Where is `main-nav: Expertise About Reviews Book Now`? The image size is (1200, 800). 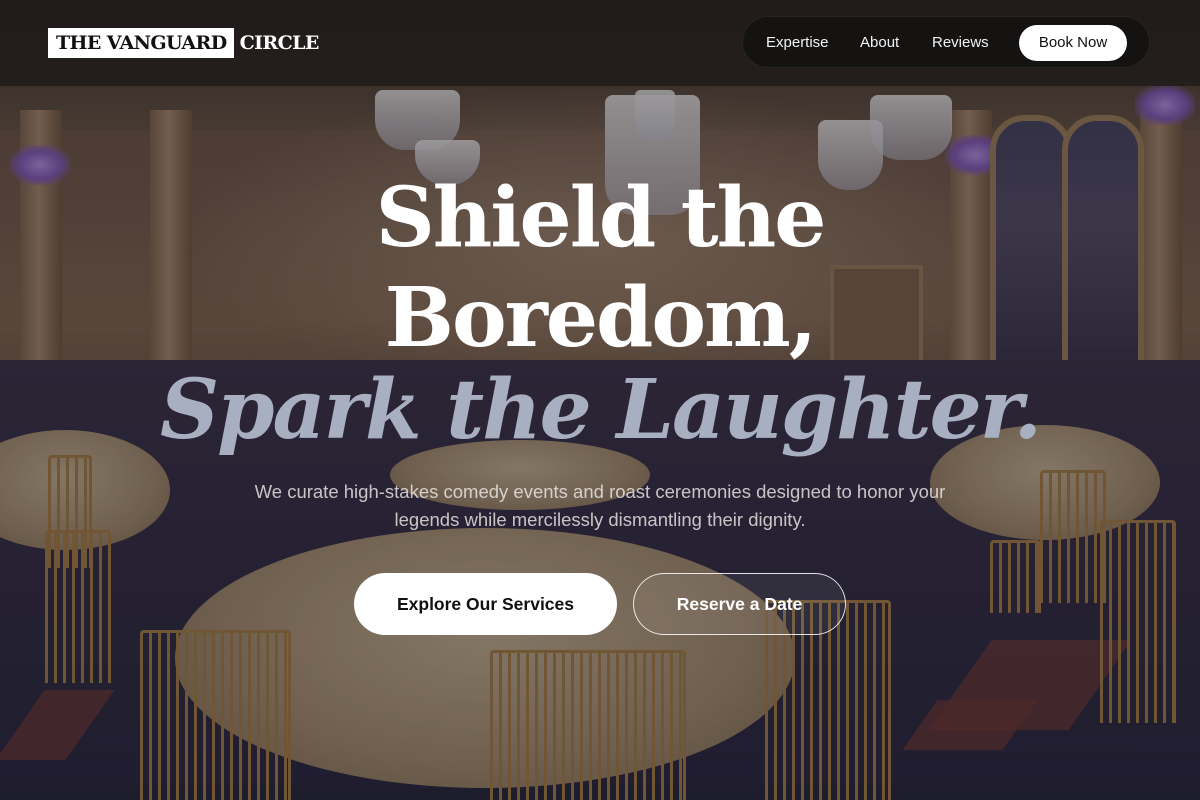
main-nav: Expertise About Reviews Book Now is located at coordinates (946, 42).